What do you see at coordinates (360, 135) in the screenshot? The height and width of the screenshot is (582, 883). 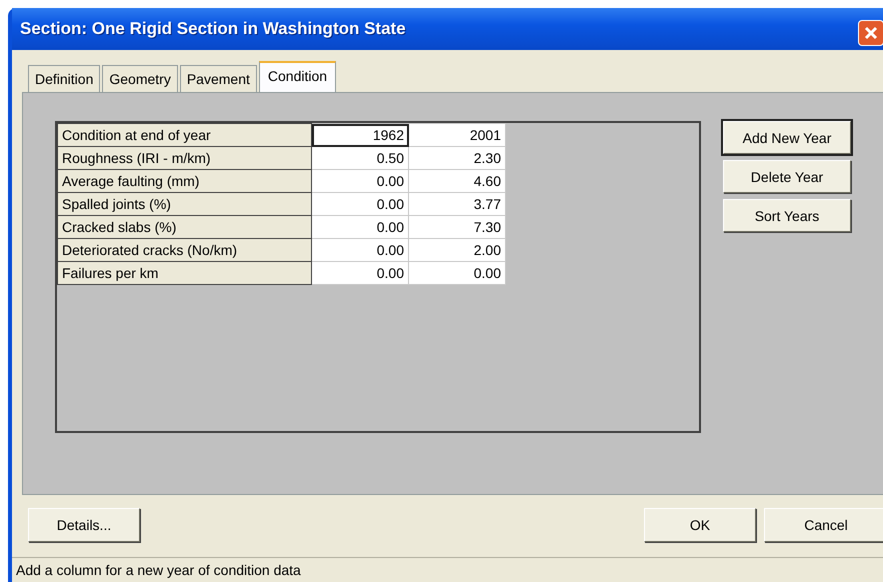 I see `table-cell: 1962` at bounding box center [360, 135].